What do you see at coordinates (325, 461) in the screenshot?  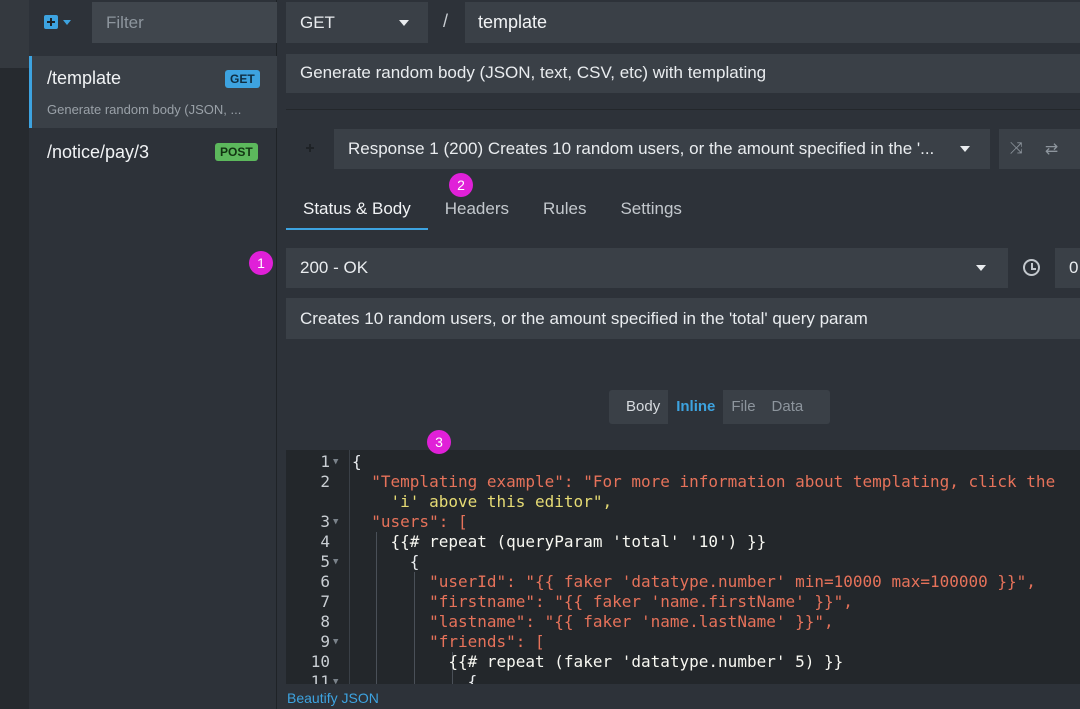 I see `line-number: 1` at bounding box center [325, 461].